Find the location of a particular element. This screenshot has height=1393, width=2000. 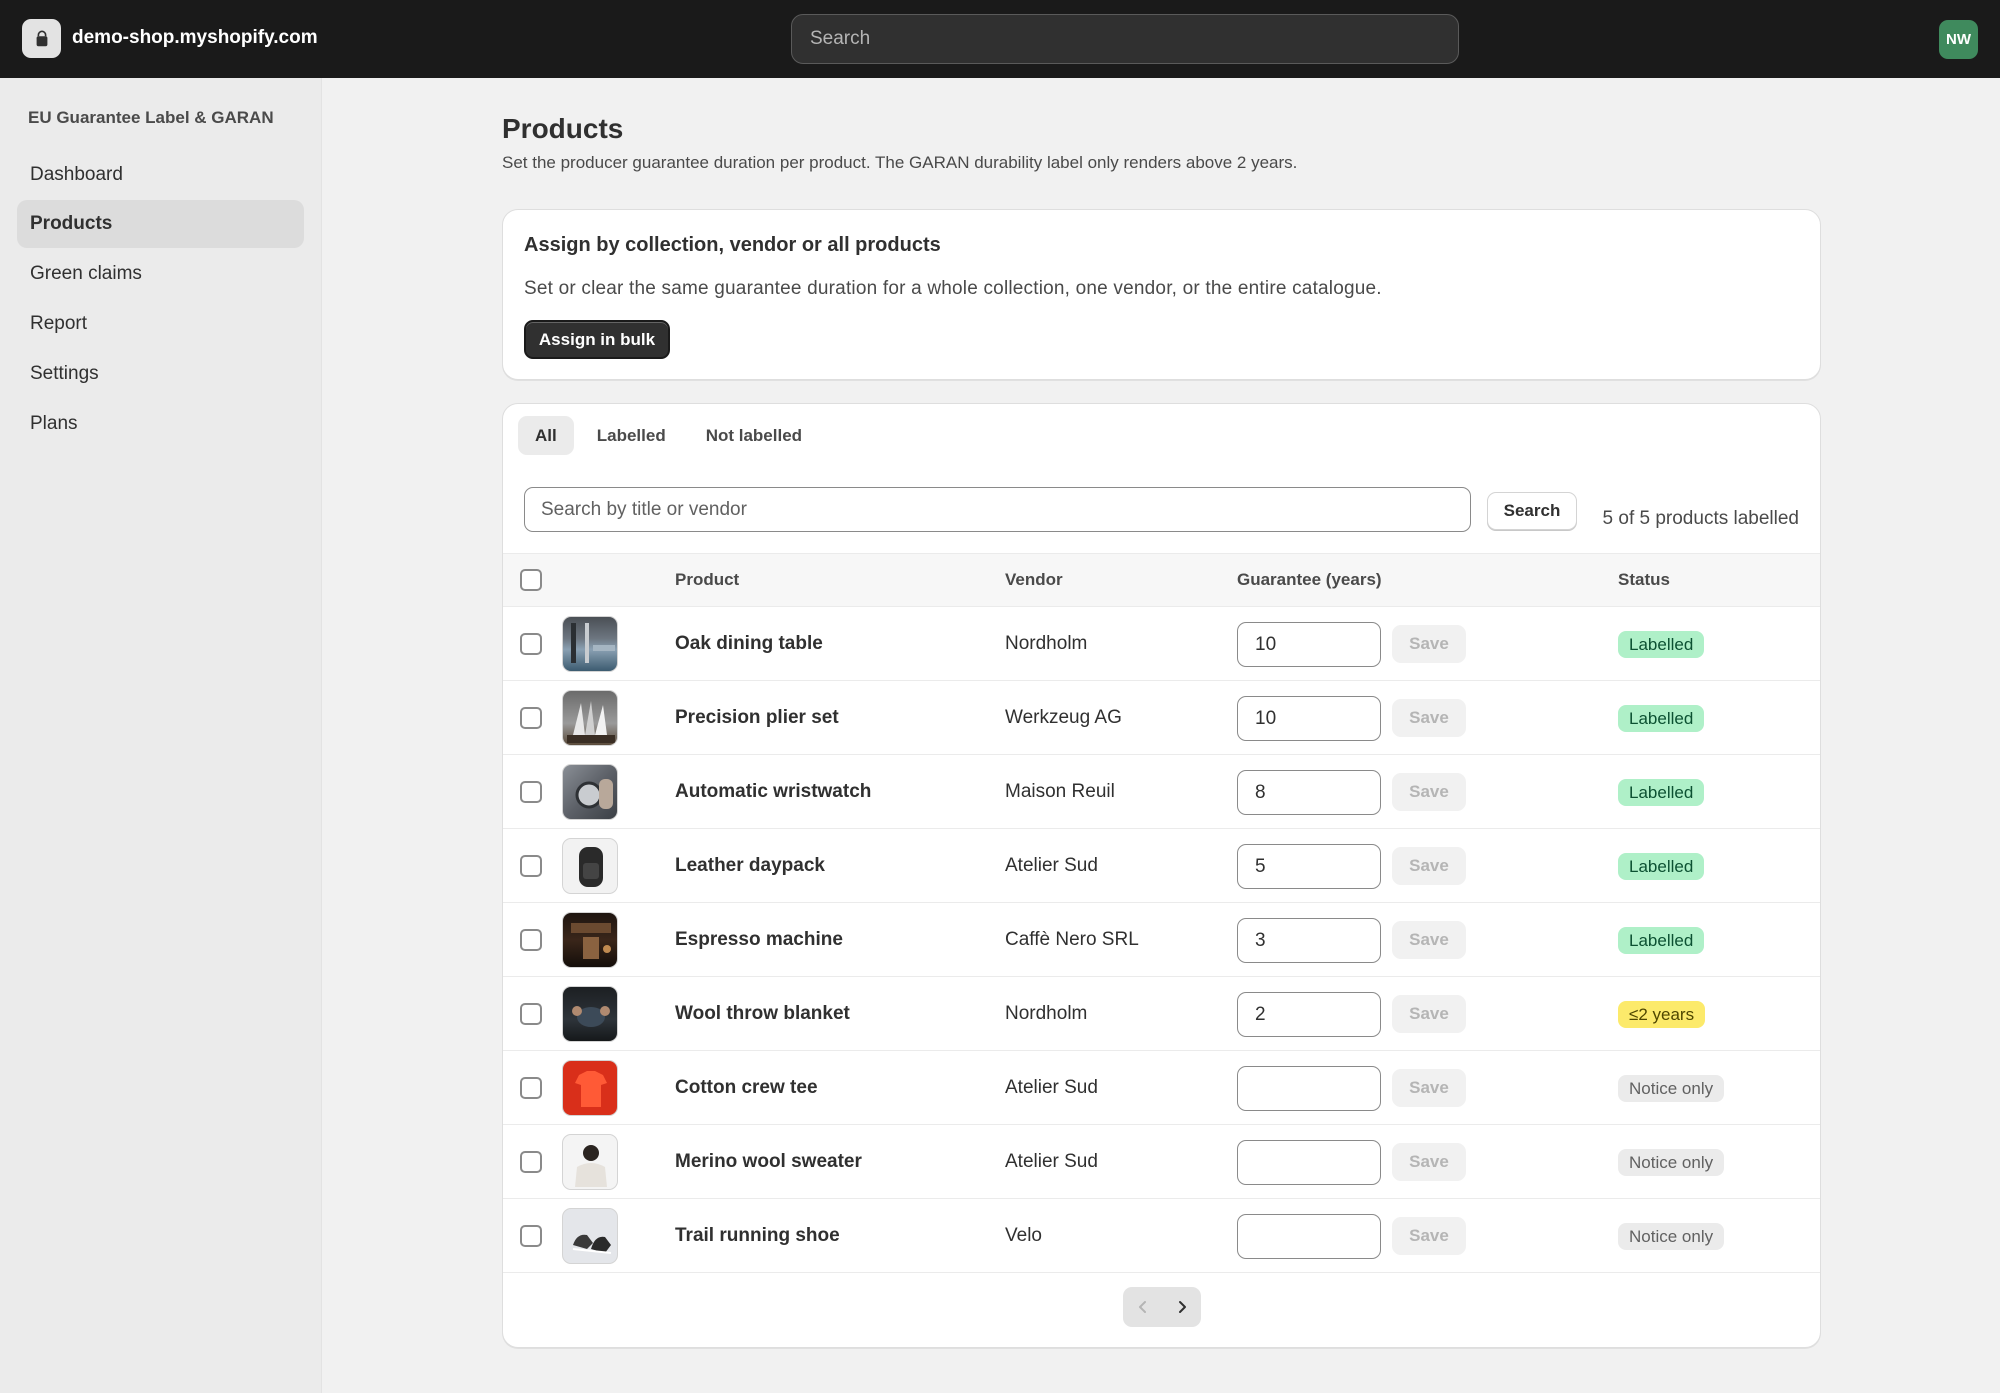

product-vendor: Nordholm is located at coordinates (1046, 1013).